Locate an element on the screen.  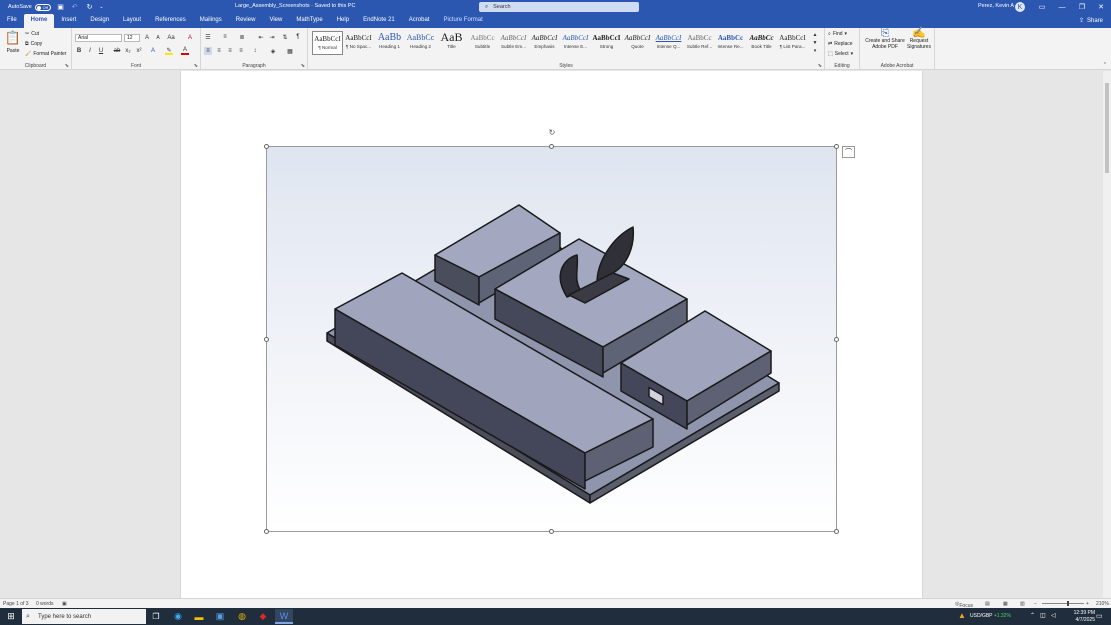
resize-handle-bottom is located at coordinates (551, 531).